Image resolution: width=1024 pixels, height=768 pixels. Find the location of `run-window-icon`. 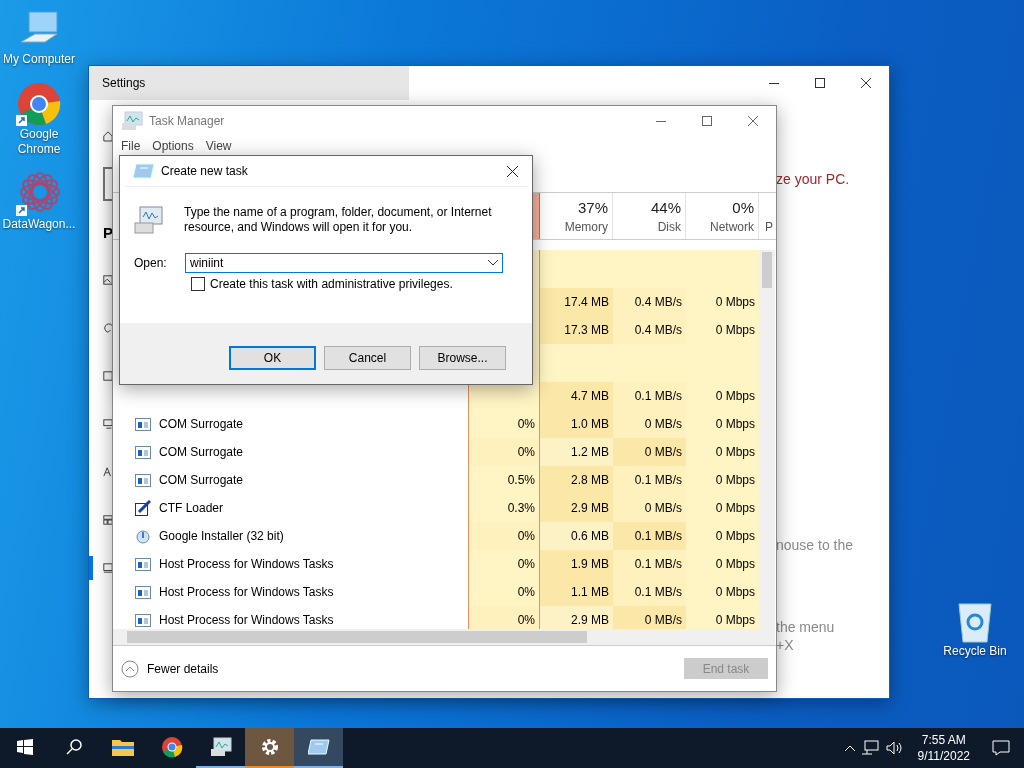

run-window-icon is located at coordinates (318, 747).